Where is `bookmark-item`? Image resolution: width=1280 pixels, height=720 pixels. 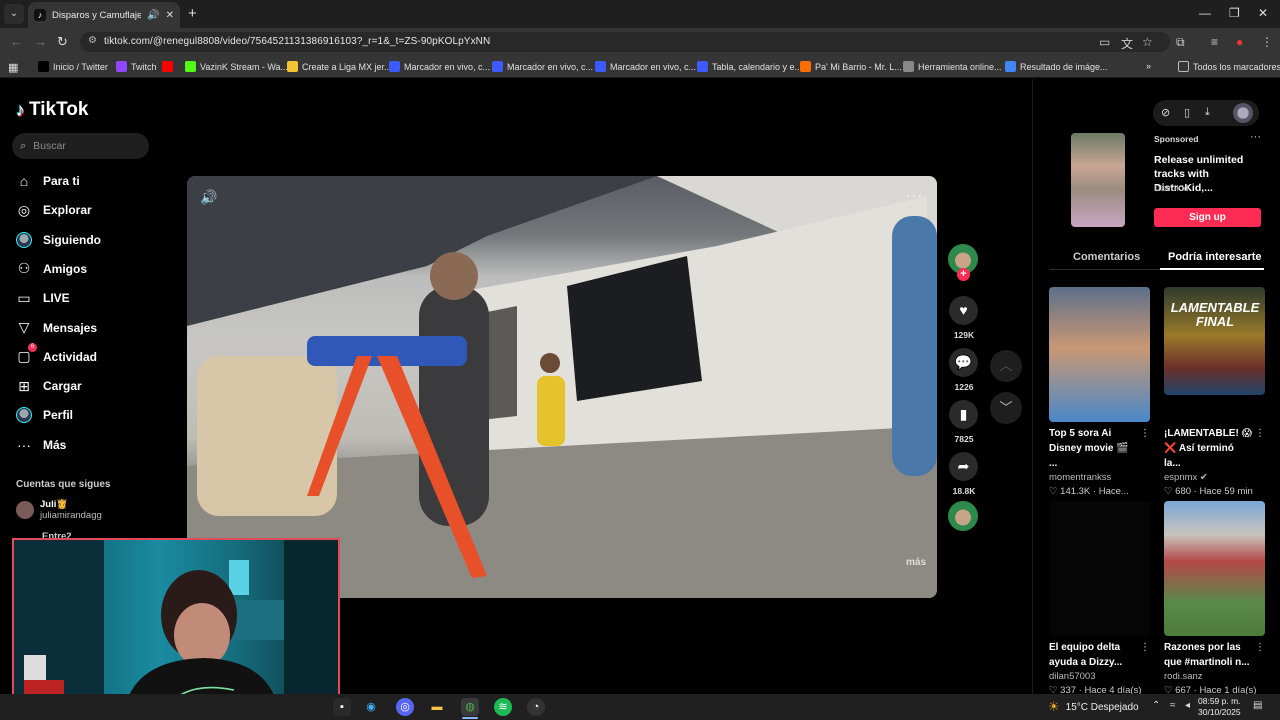
bookmark-item is located at coordinates (167, 66).